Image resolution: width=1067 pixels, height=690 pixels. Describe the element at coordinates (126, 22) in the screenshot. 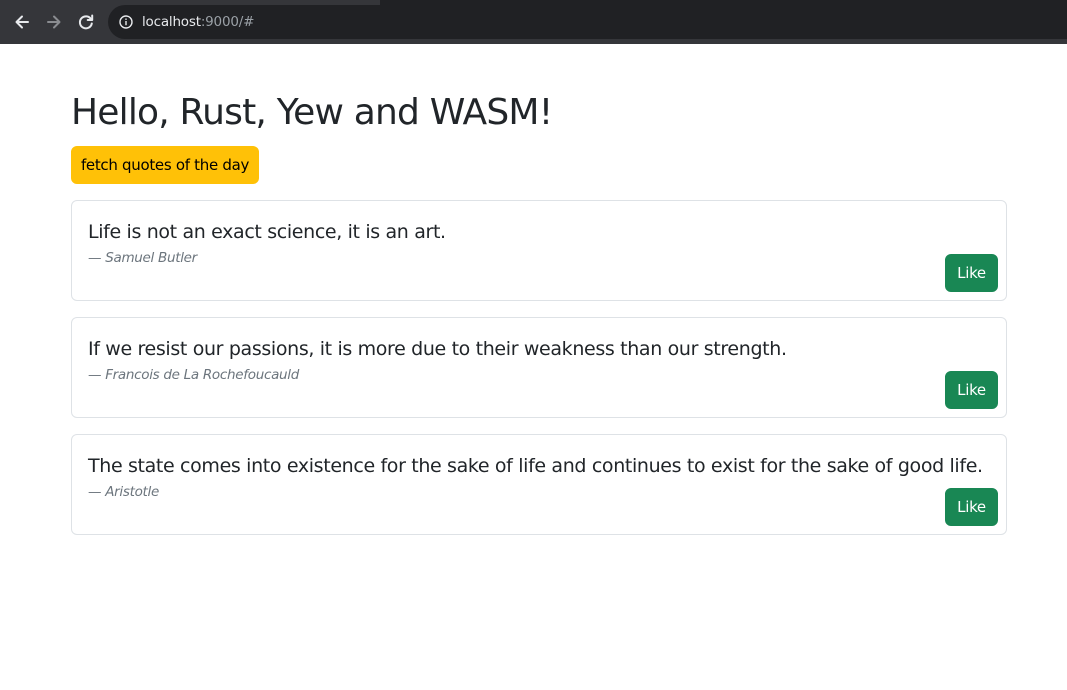

I see `info-icon` at that location.